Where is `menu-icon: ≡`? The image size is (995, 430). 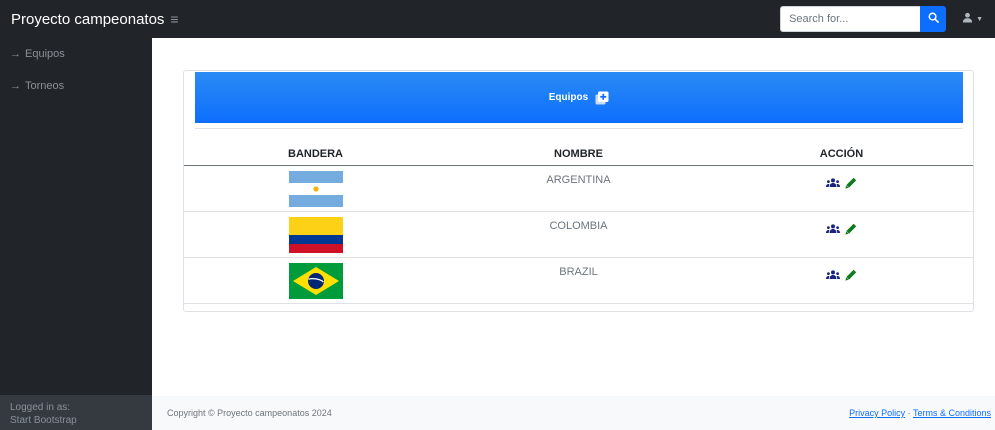
menu-icon: ≡ is located at coordinates (174, 19).